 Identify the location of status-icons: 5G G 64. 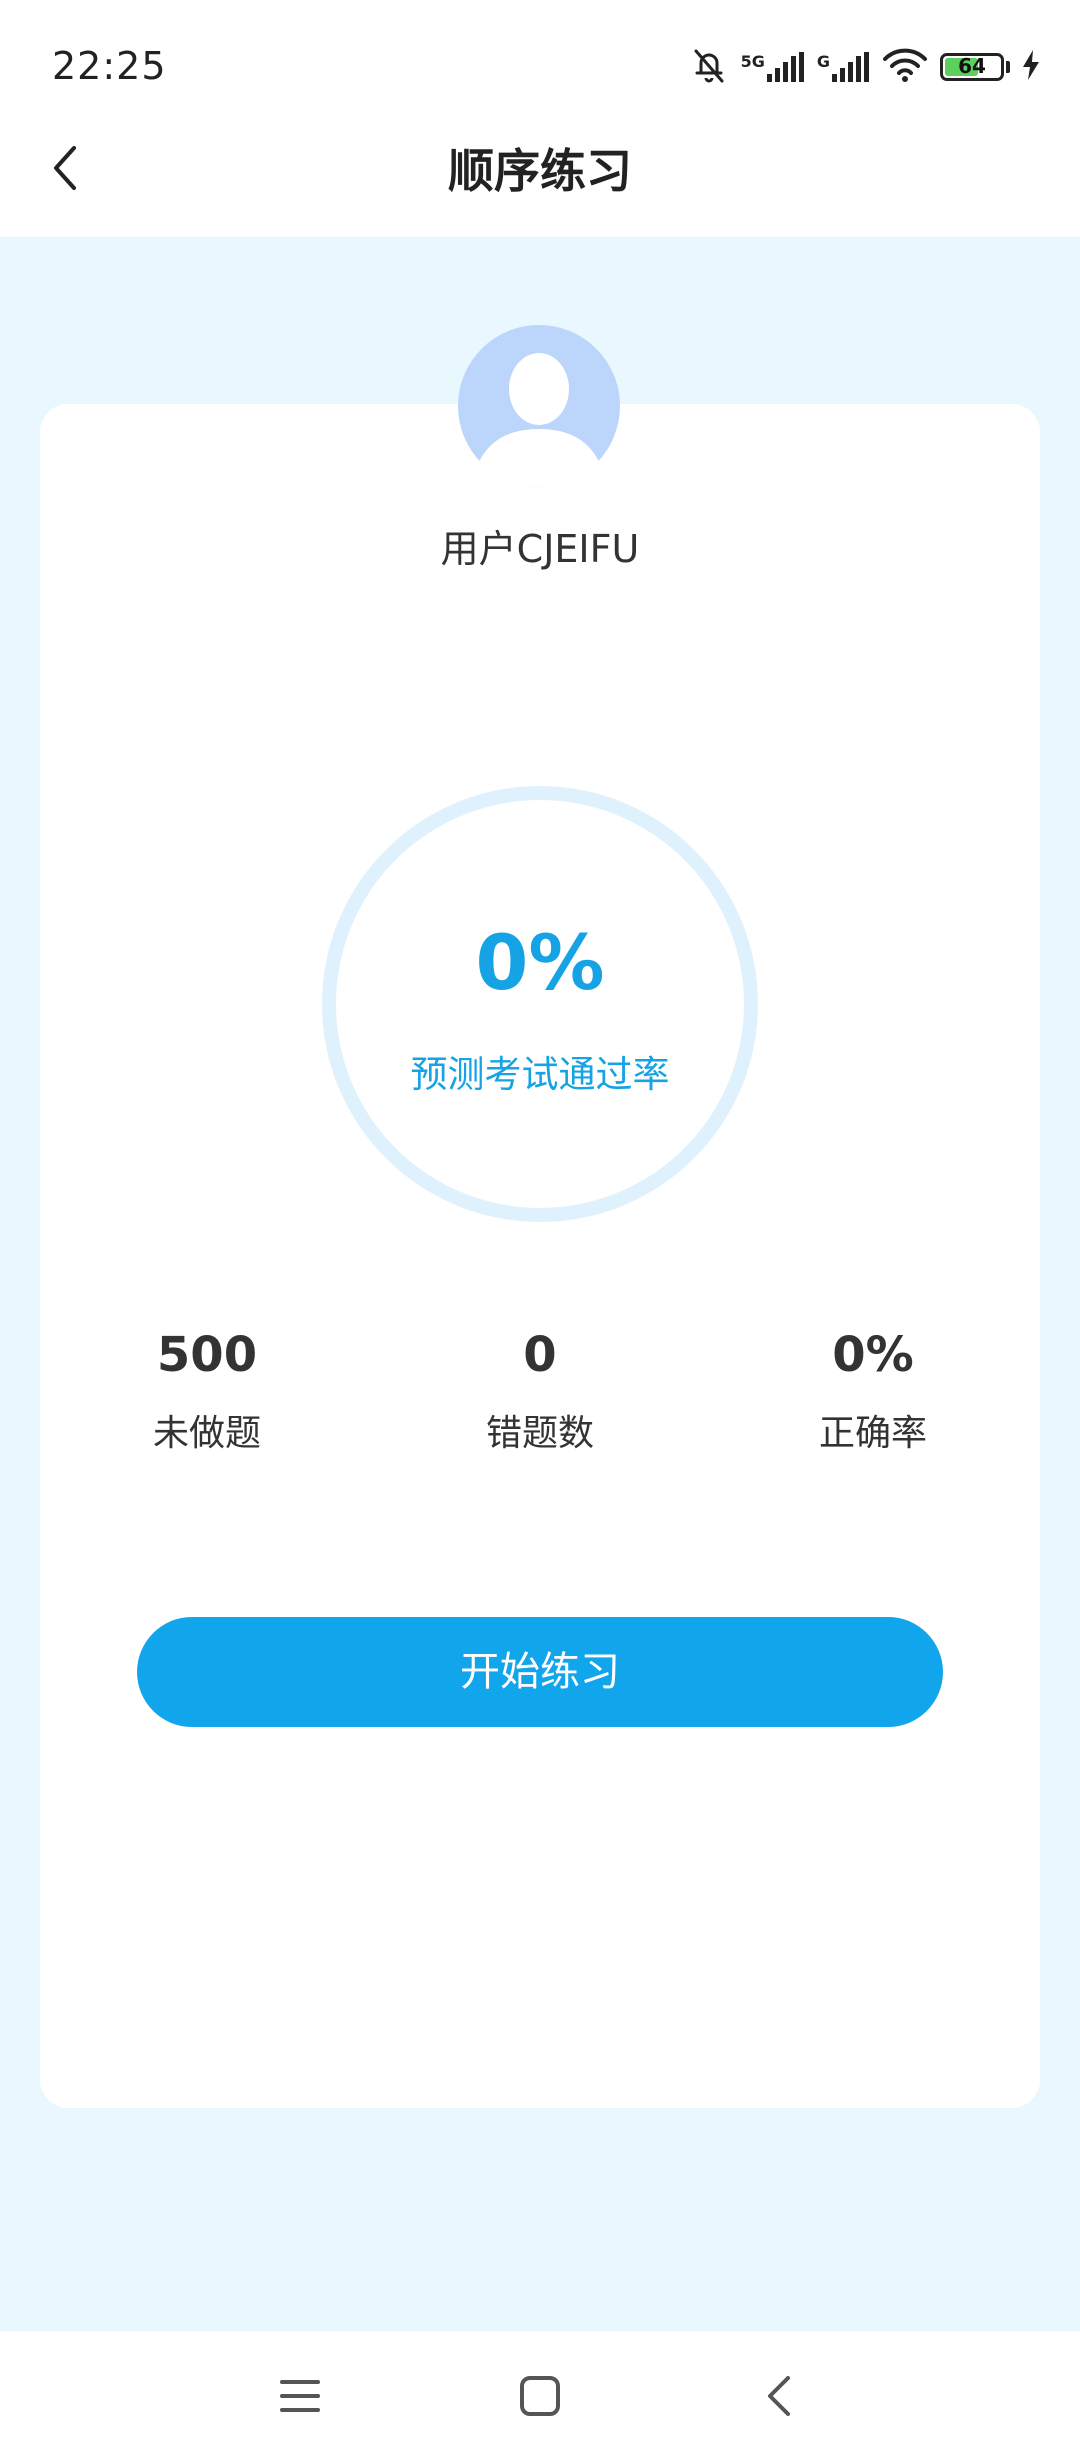
(864, 67).